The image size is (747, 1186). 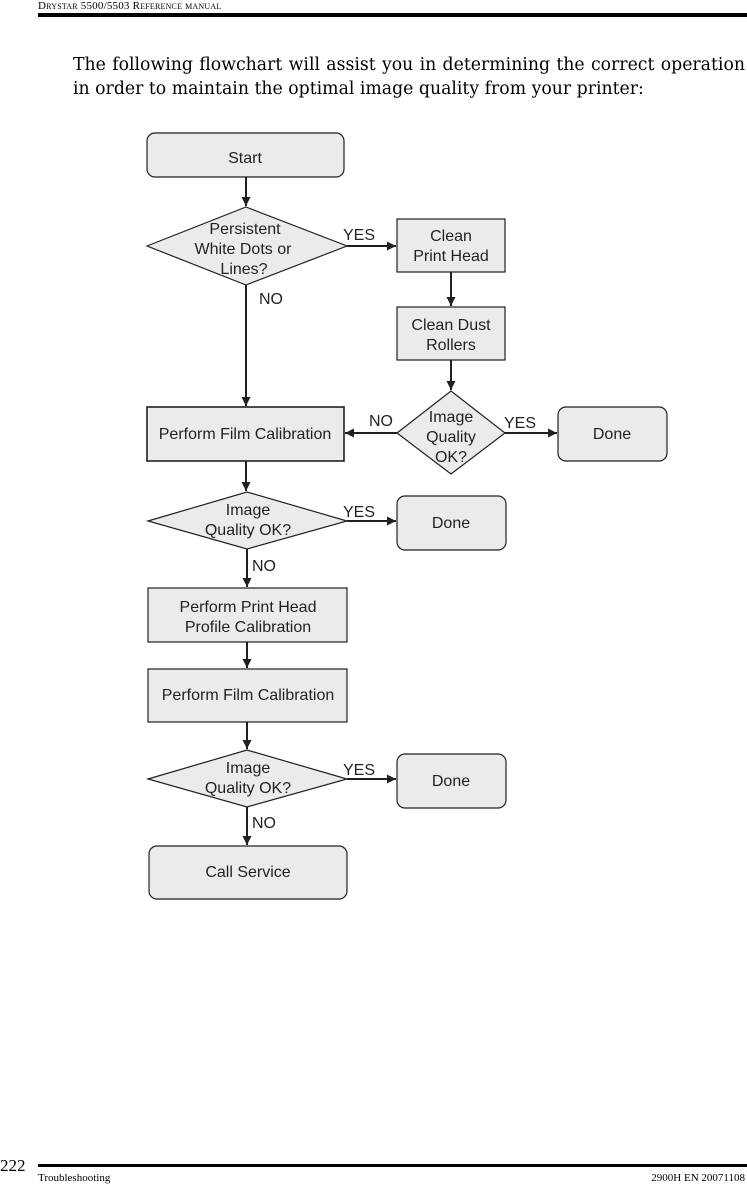 I want to click on iq2-label-1: Image, so click(x=248, y=510).